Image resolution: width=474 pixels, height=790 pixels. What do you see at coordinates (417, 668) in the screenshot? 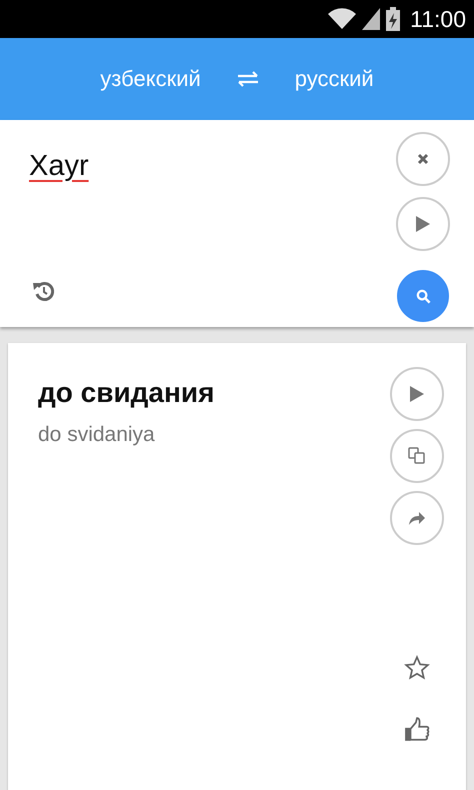
I see `star-icon` at bounding box center [417, 668].